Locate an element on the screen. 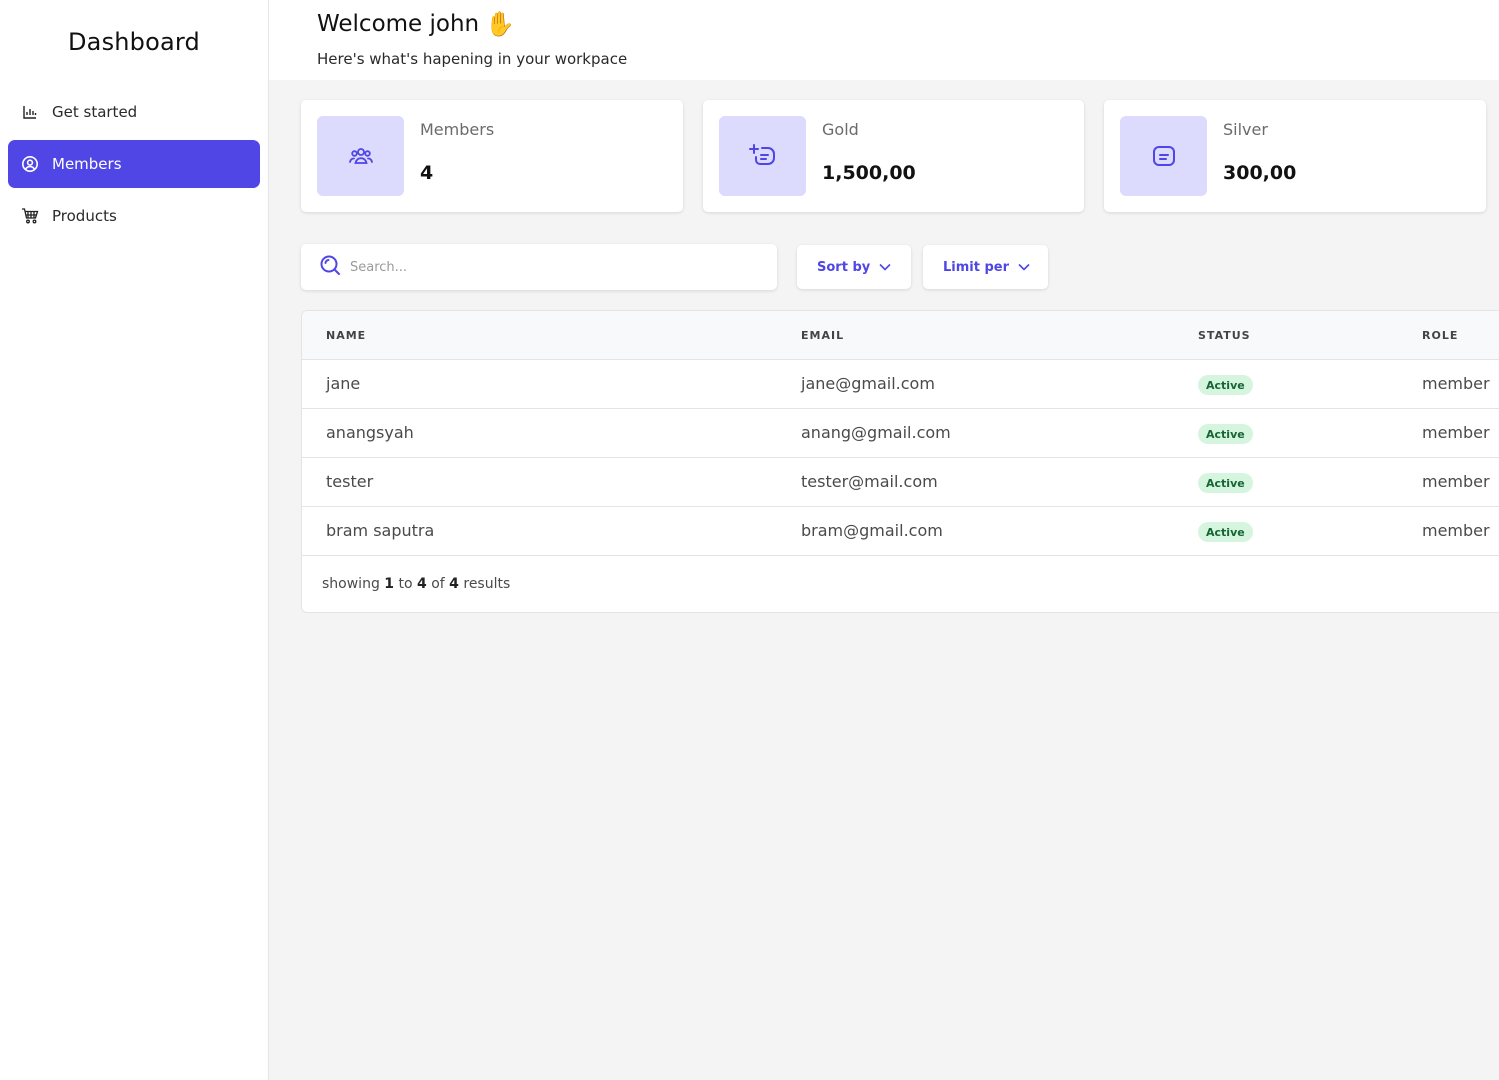 This screenshot has height=1080, width=1499. table-header: NAME EMAIL STATUS ROLE is located at coordinates (900, 335).